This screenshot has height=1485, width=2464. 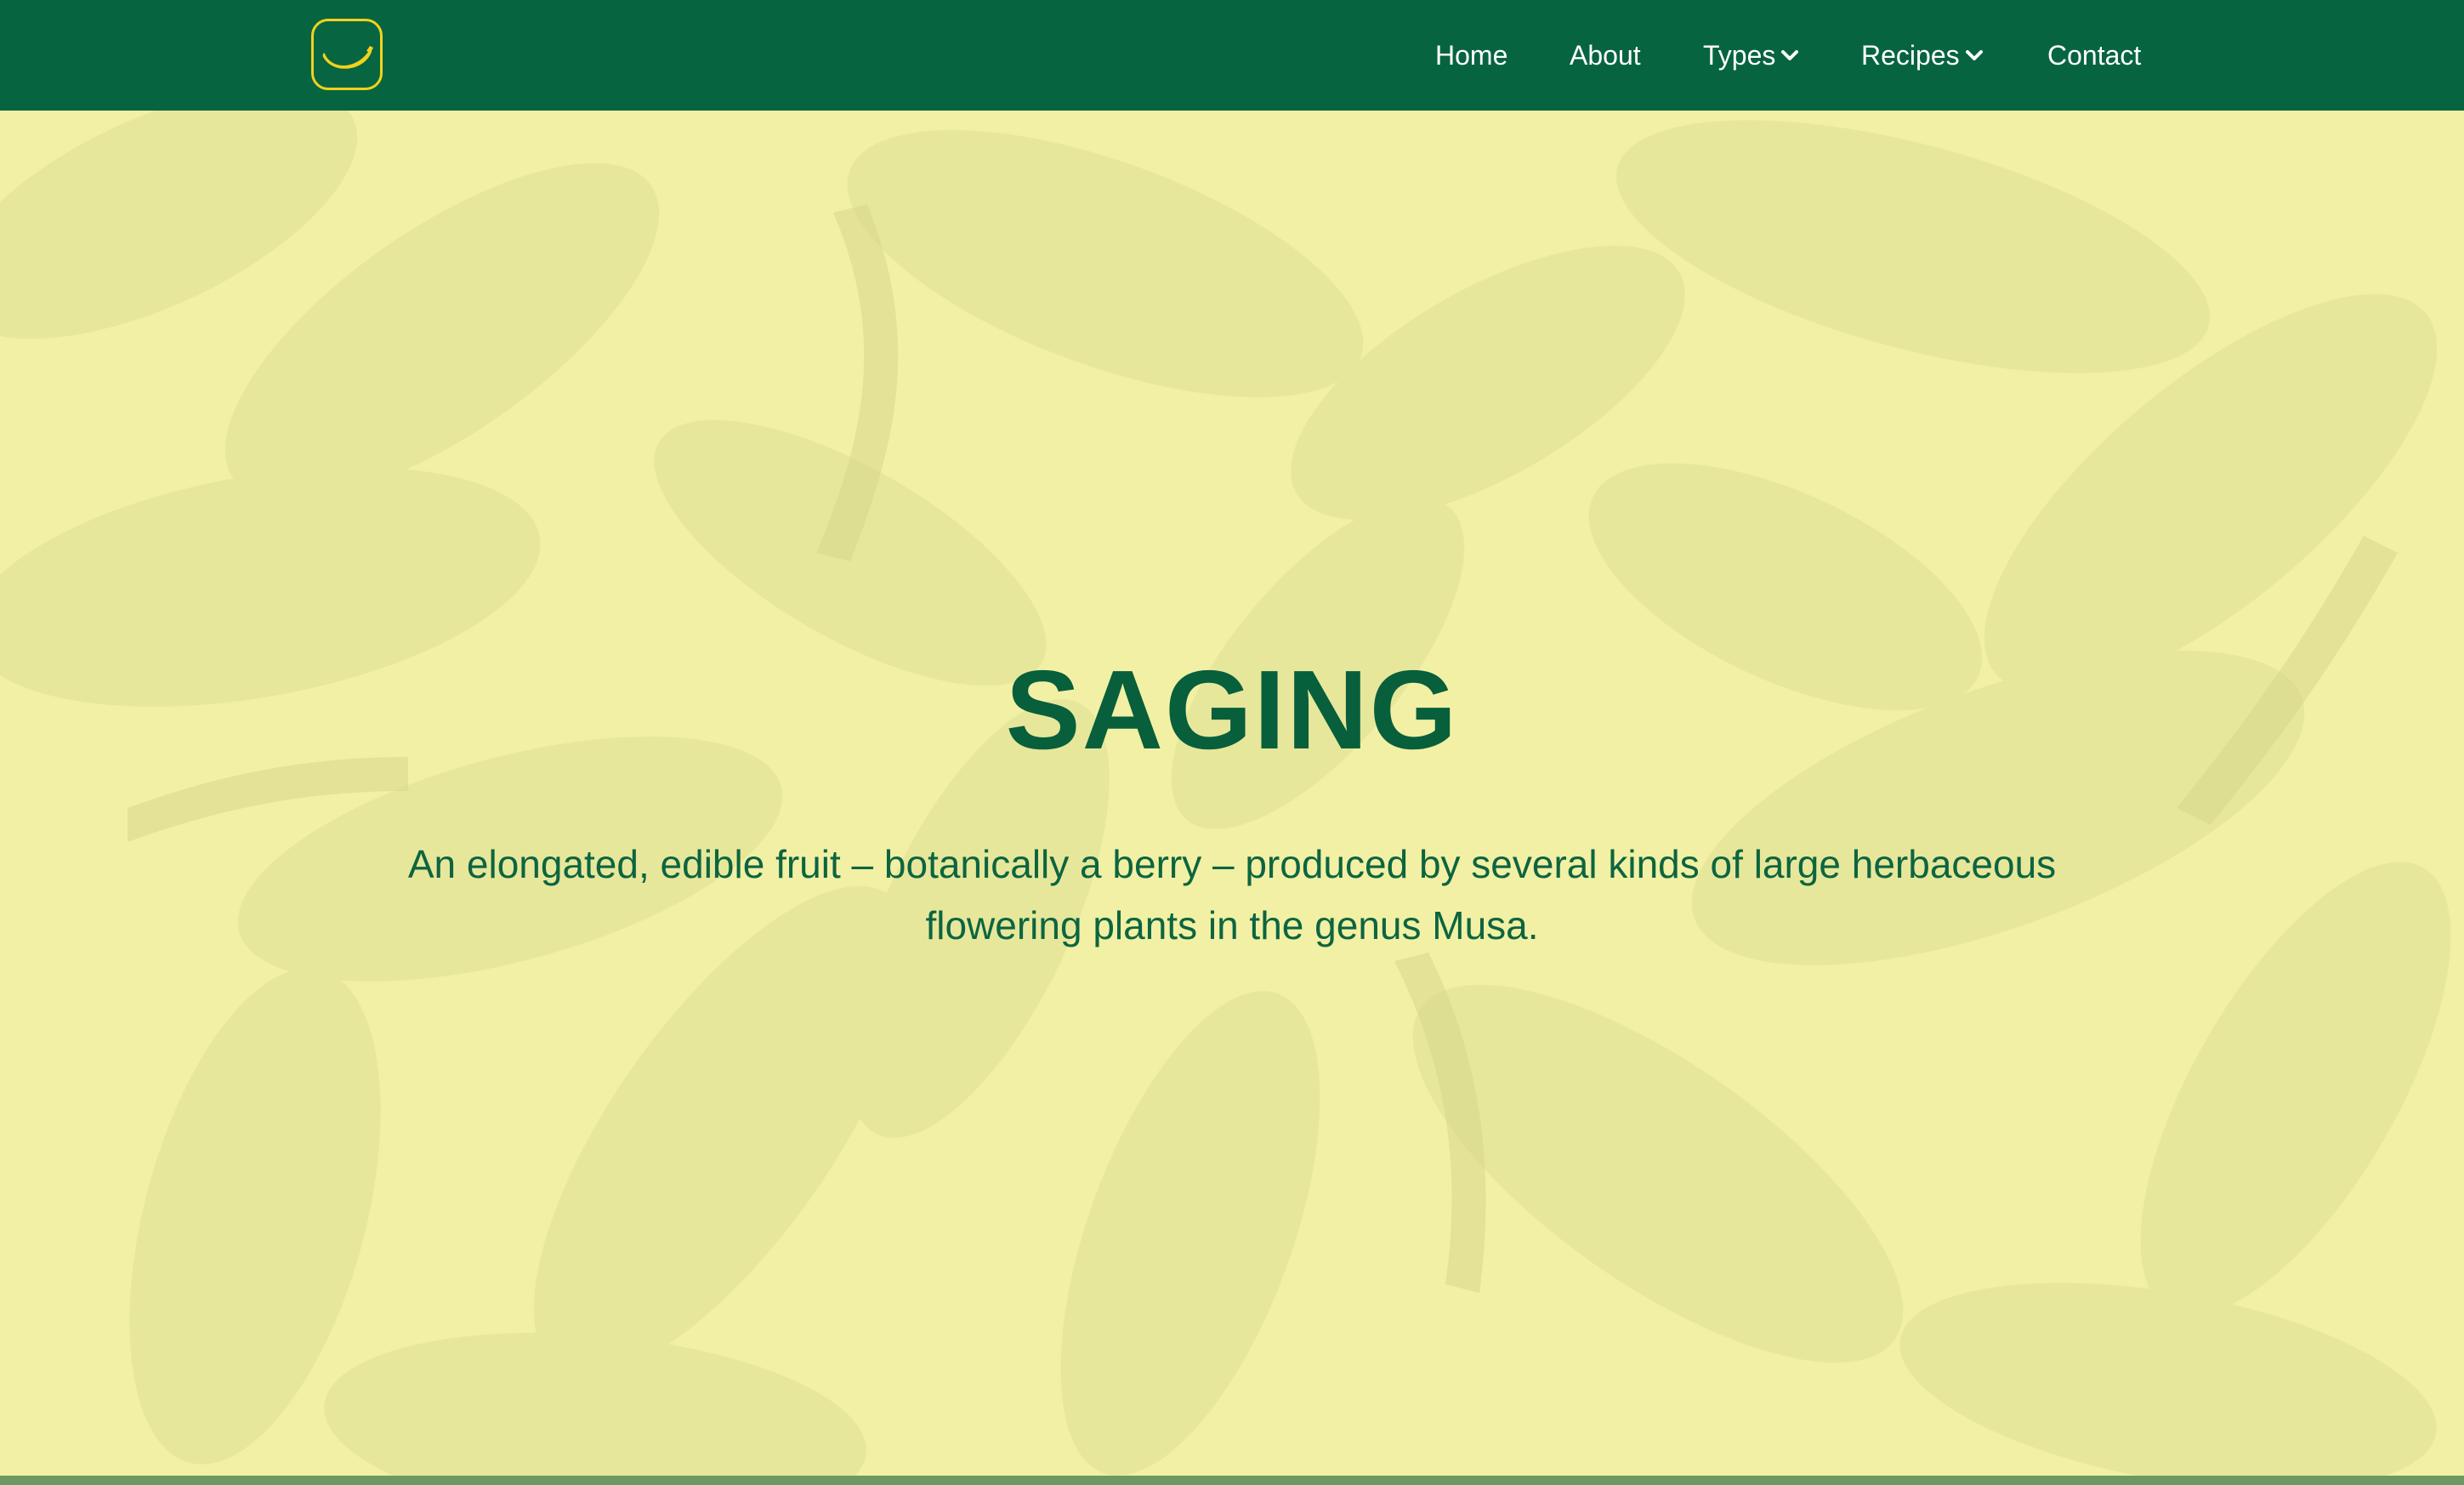 I want to click on nav-contact-label: Contact, so click(x=2094, y=55).